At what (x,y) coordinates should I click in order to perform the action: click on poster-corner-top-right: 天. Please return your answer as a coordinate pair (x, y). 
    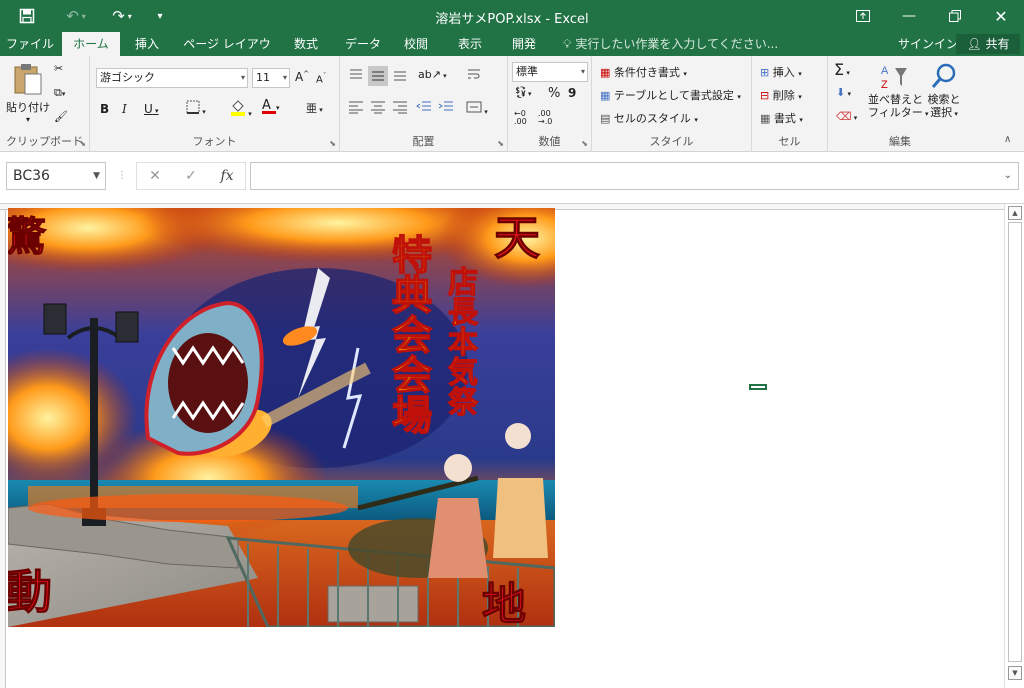
    Looking at the image, I should click on (517, 238).